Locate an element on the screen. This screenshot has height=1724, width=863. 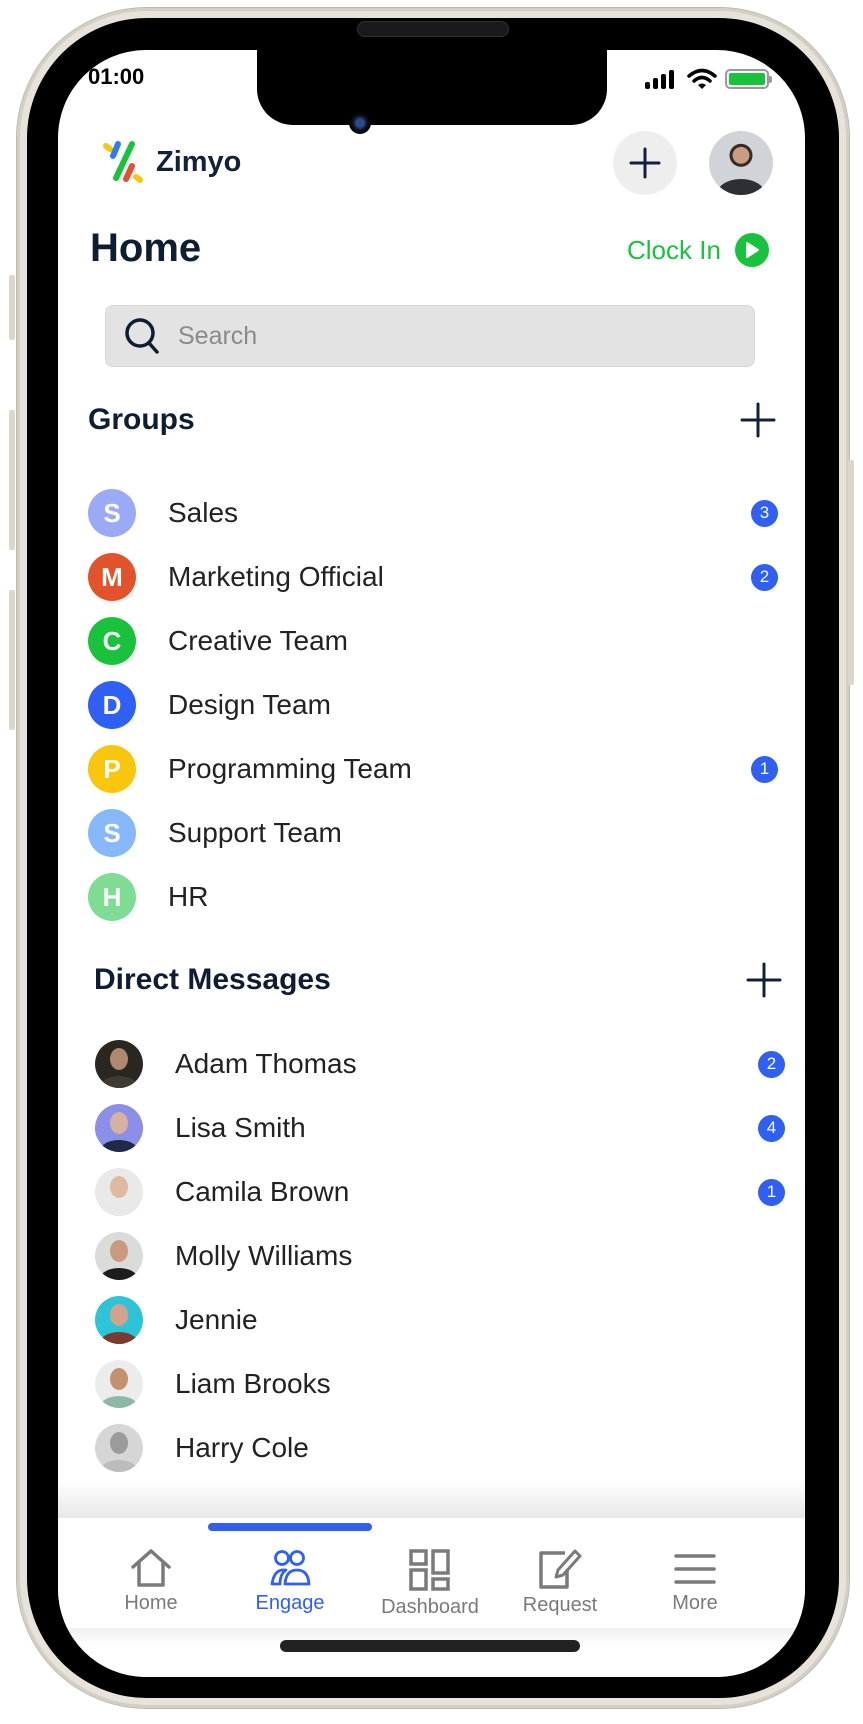
unread-badge: 3 is located at coordinates (764, 513).